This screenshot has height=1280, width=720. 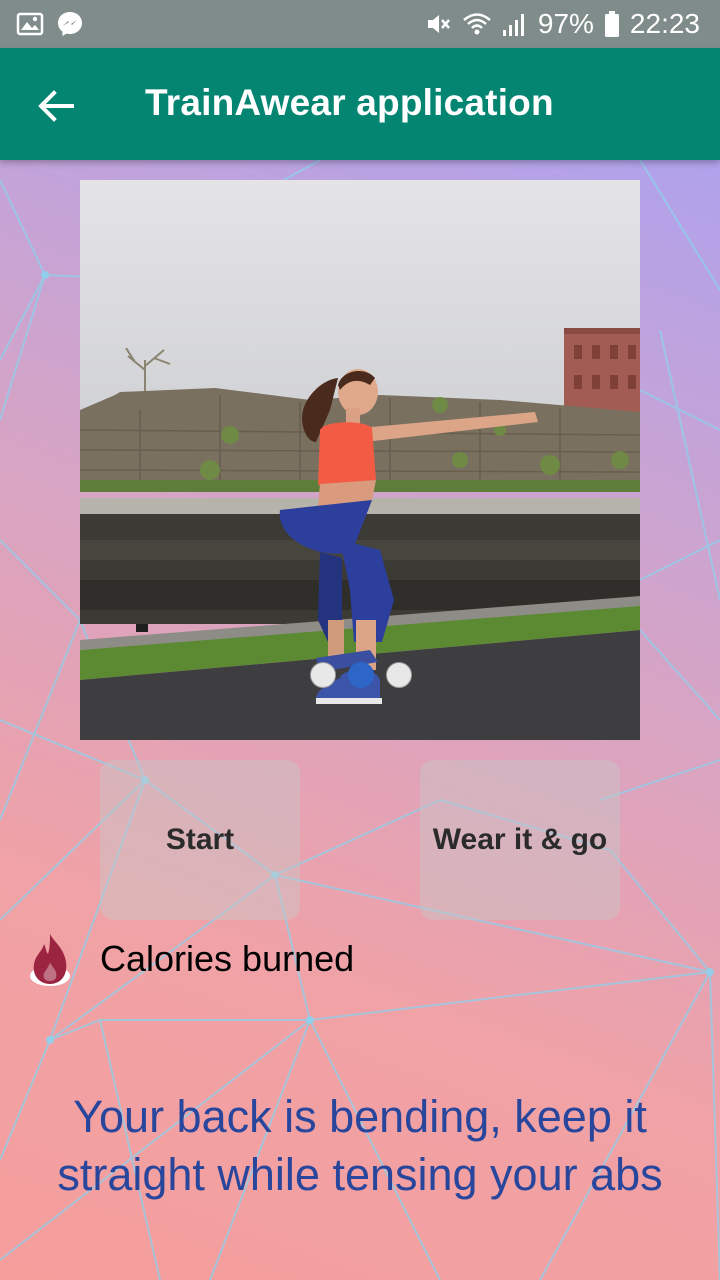 What do you see at coordinates (227, 958) in the screenshot?
I see `calories-burned-label: Calories burned` at bounding box center [227, 958].